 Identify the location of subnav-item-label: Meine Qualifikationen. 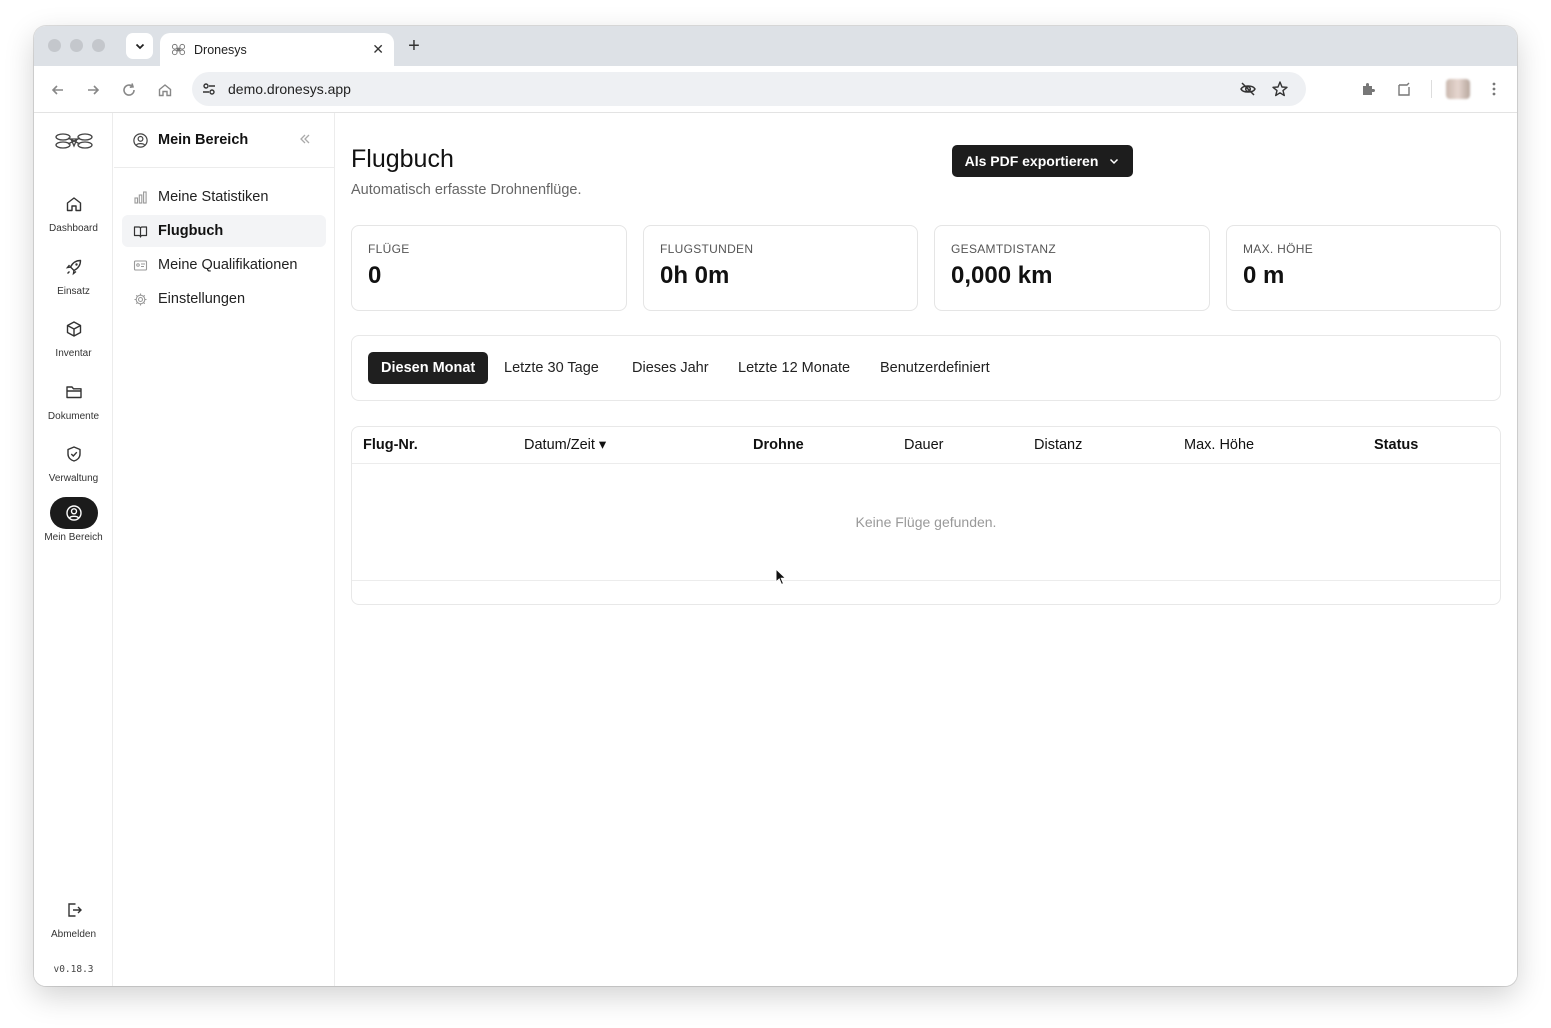
(228, 265).